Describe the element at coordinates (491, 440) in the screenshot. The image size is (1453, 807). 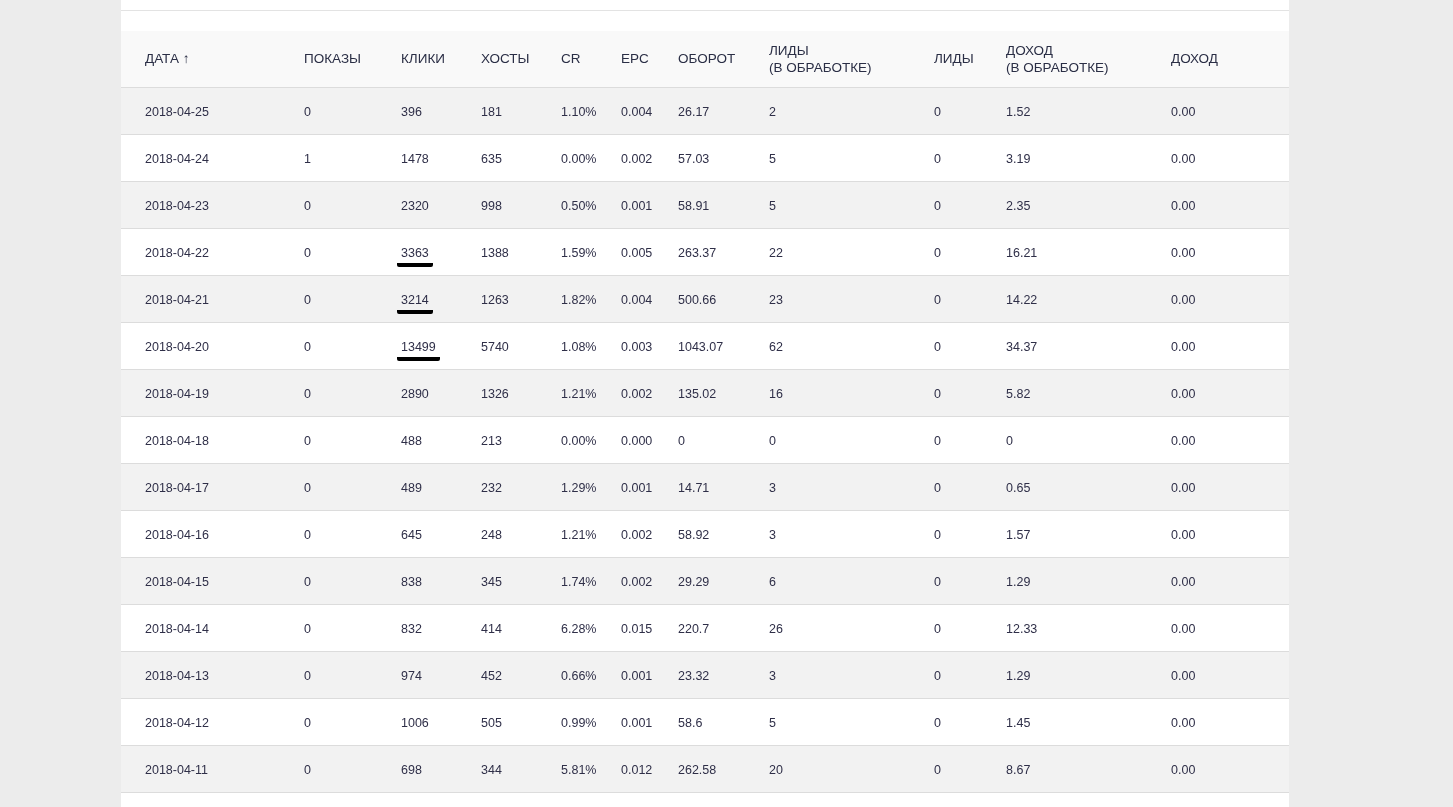
I see `table-cell: 213` at that location.